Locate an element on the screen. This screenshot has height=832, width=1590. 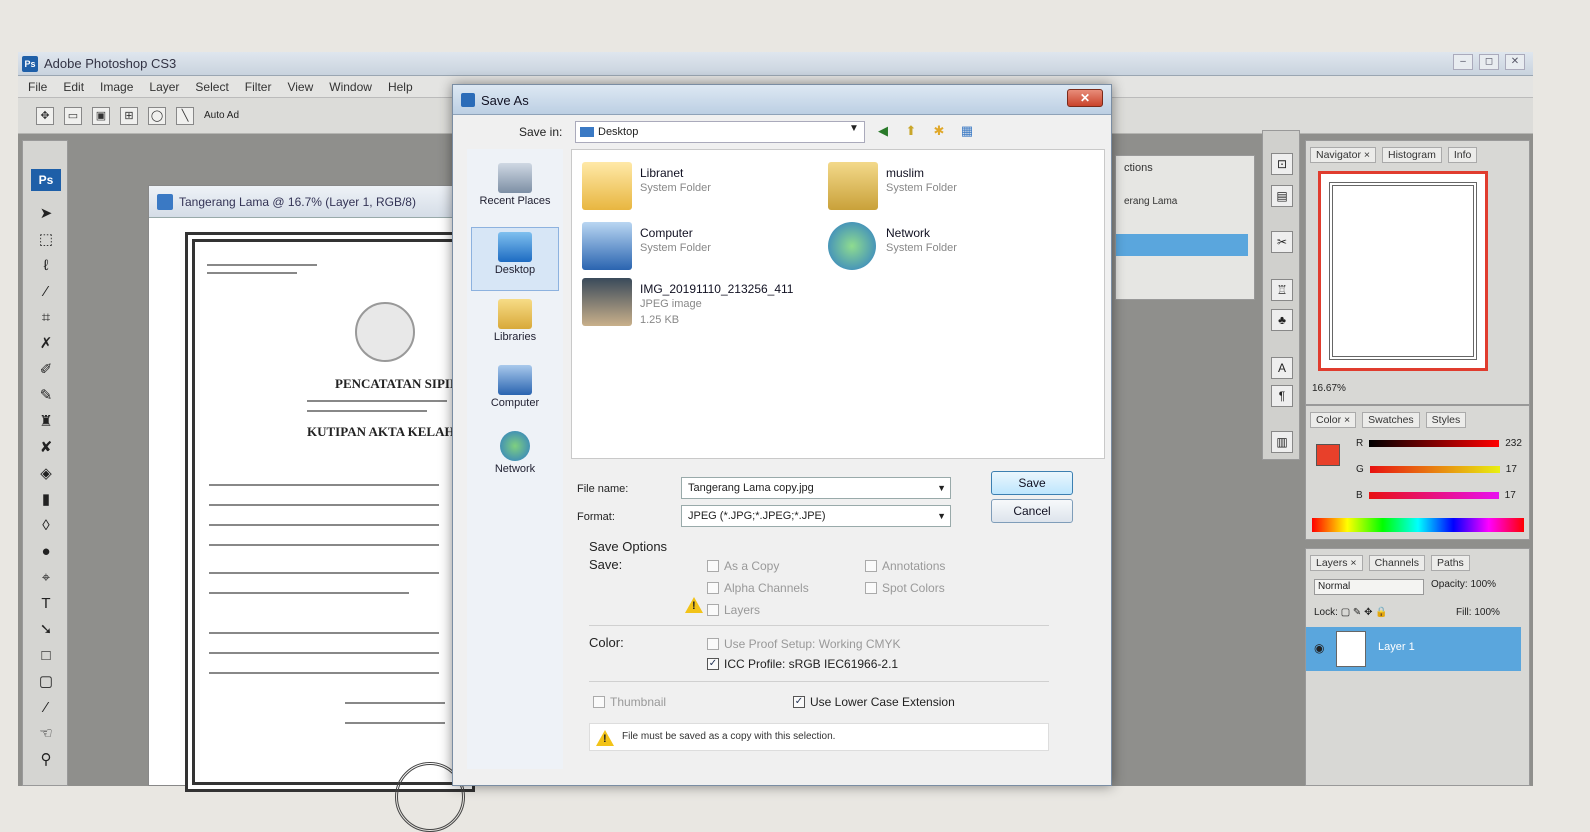
tab-navigator: Navigator × is located at coordinates (1343, 155).